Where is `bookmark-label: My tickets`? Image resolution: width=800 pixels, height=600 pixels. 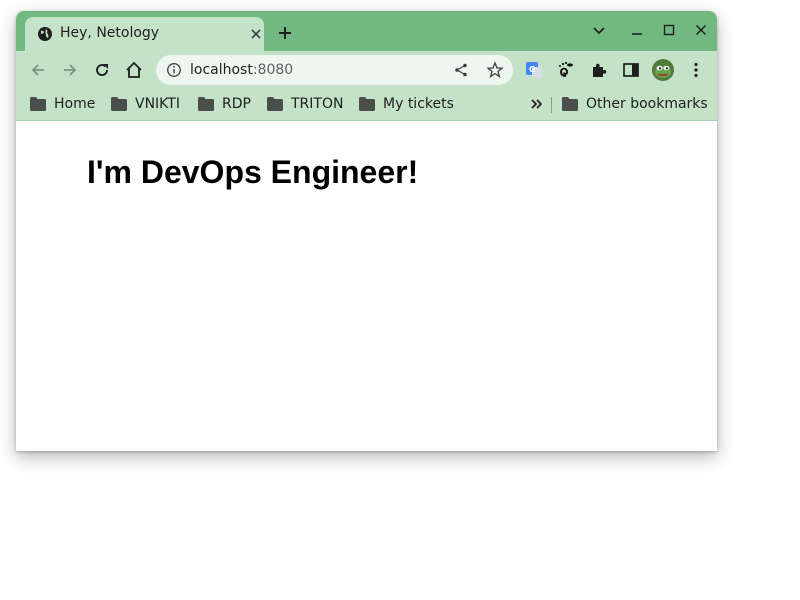 bookmark-label: My tickets is located at coordinates (418, 104).